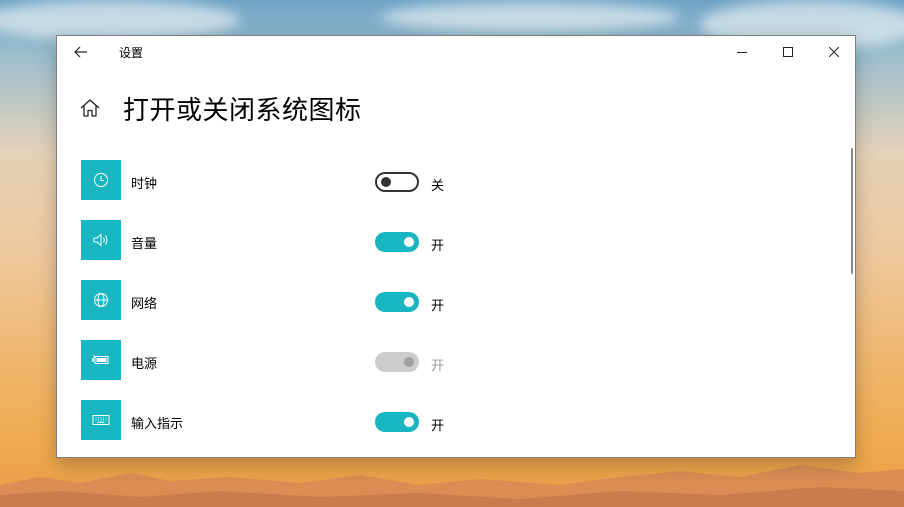 This screenshot has width=904, height=507. I want to click on volume-toggle, so click(397, 242).